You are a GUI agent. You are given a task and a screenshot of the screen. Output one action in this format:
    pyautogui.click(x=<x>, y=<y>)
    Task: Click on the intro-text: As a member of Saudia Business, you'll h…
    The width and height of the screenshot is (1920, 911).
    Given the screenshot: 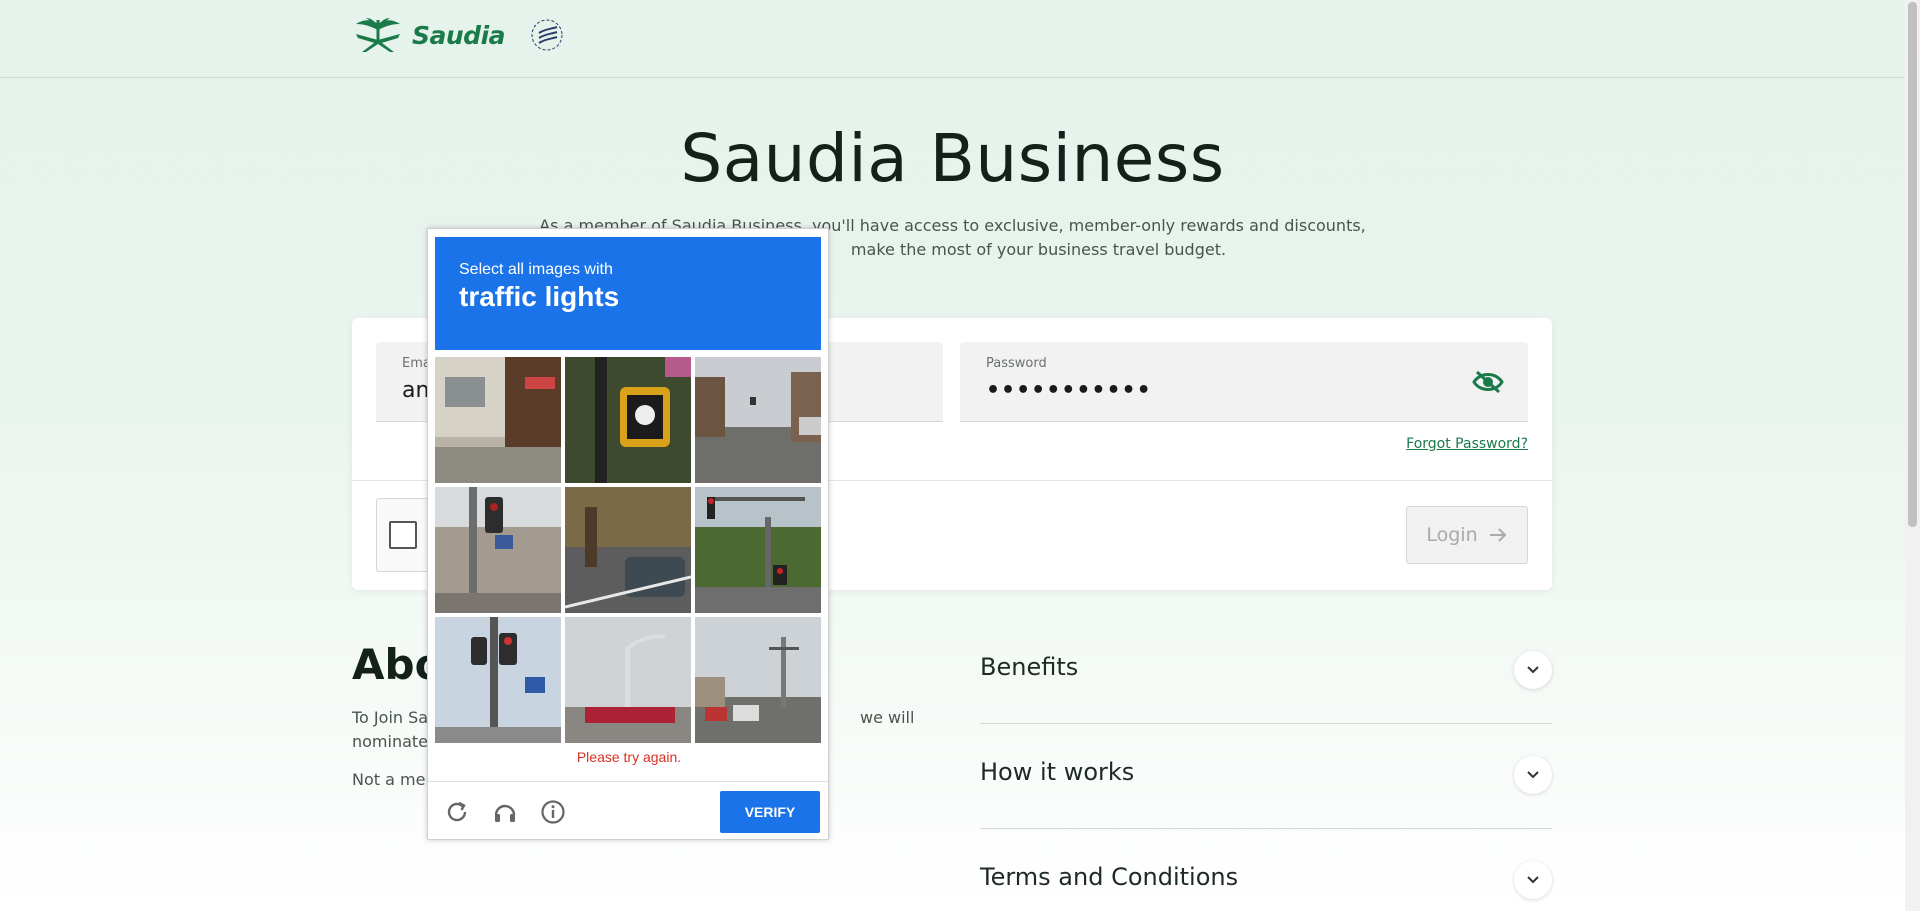 What is the action you would take?
    pyautogui.click(x=952, y=238)
    